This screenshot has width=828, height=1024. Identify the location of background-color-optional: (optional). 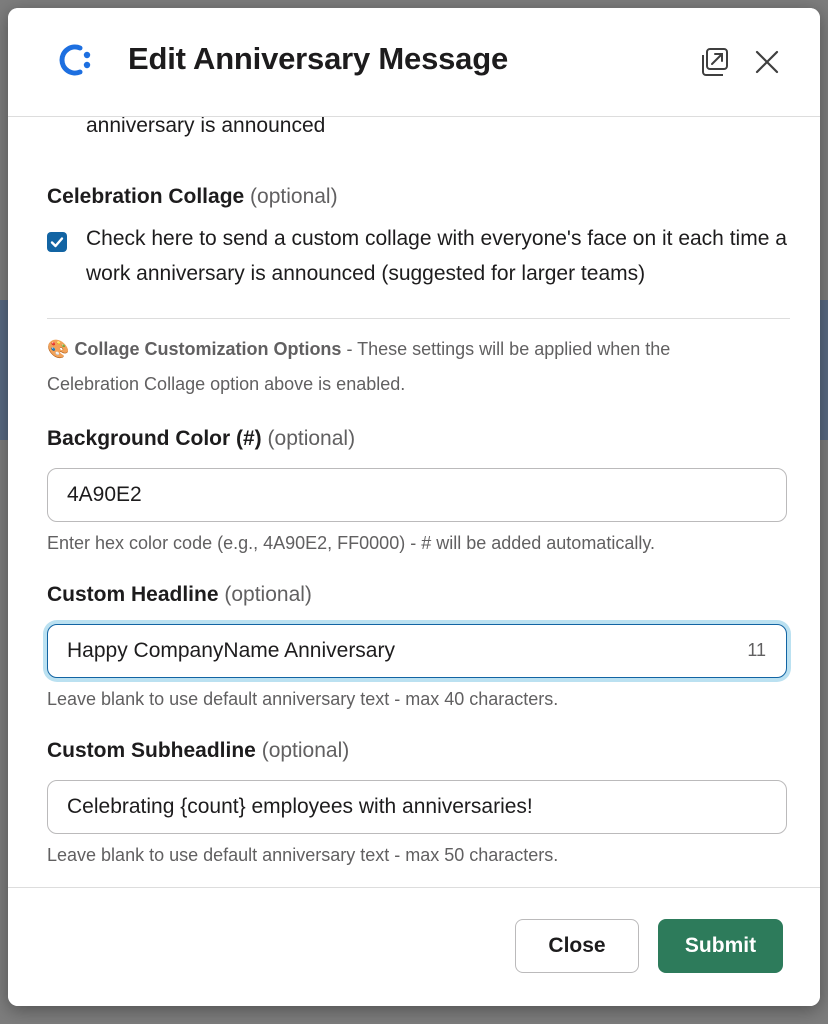
(311, 438).